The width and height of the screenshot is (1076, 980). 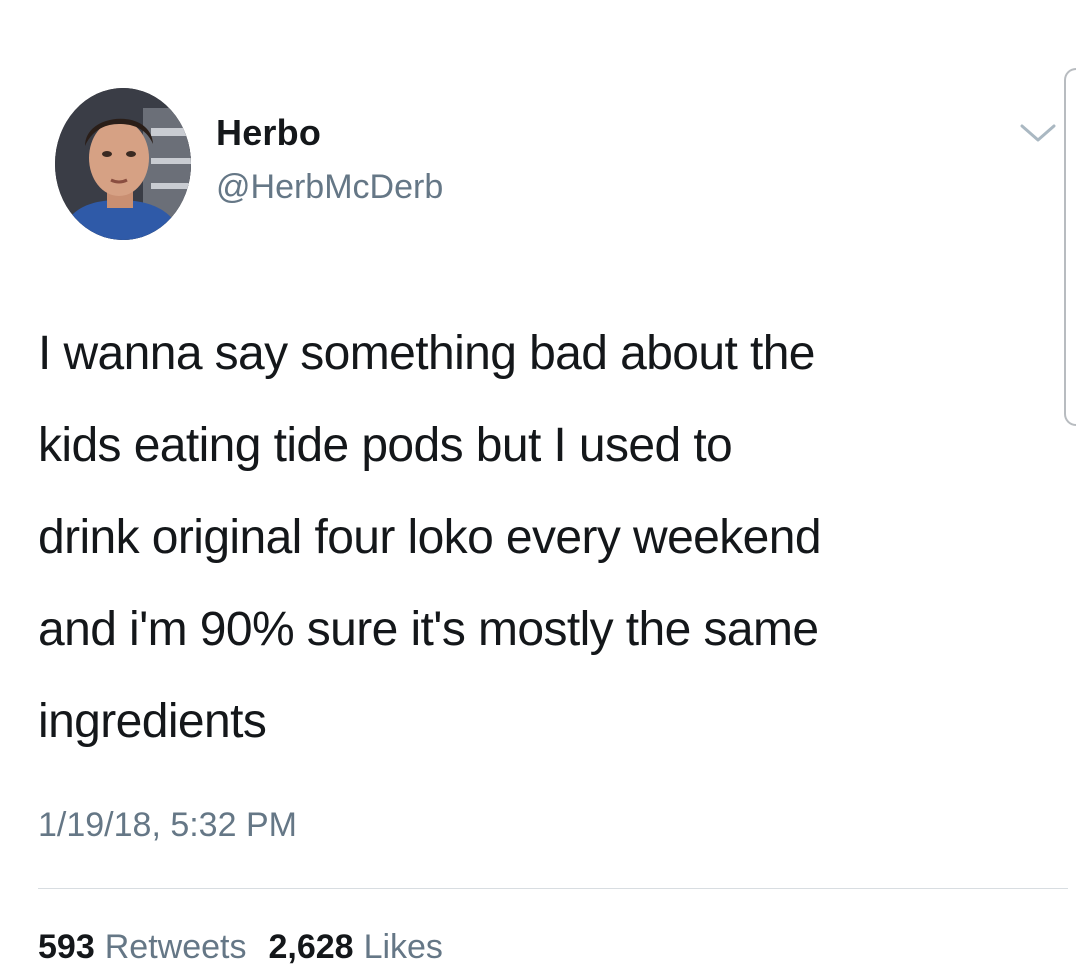 What do you see at coordinates (268, 133) in the screenshot?
I see `author-display-name: Herbo` at bounding box center [268, 133].